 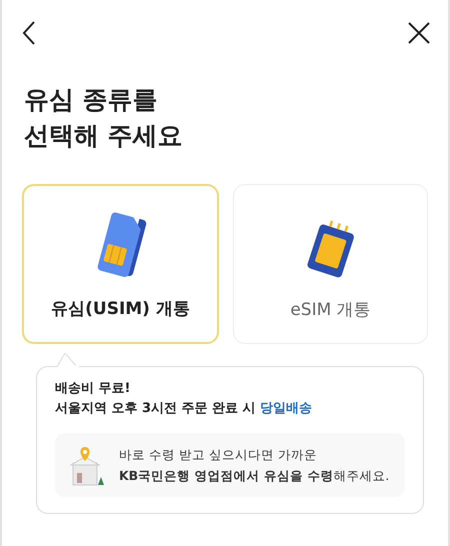 I want to click on shipping-note: 서울지역 오후 3시전 주문 완료 시 당일배송, so click(x=184, y=409).